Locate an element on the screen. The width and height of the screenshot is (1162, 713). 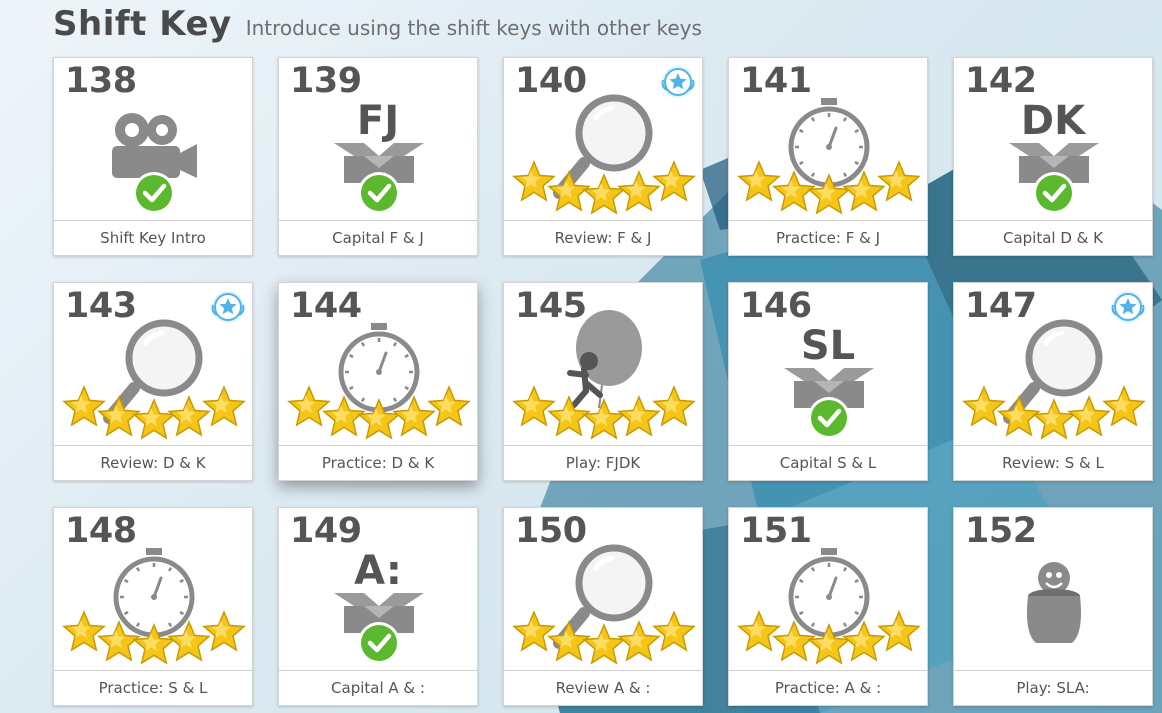
lesson-caption: Play: SLA: is located at coordinates (1053, 687).